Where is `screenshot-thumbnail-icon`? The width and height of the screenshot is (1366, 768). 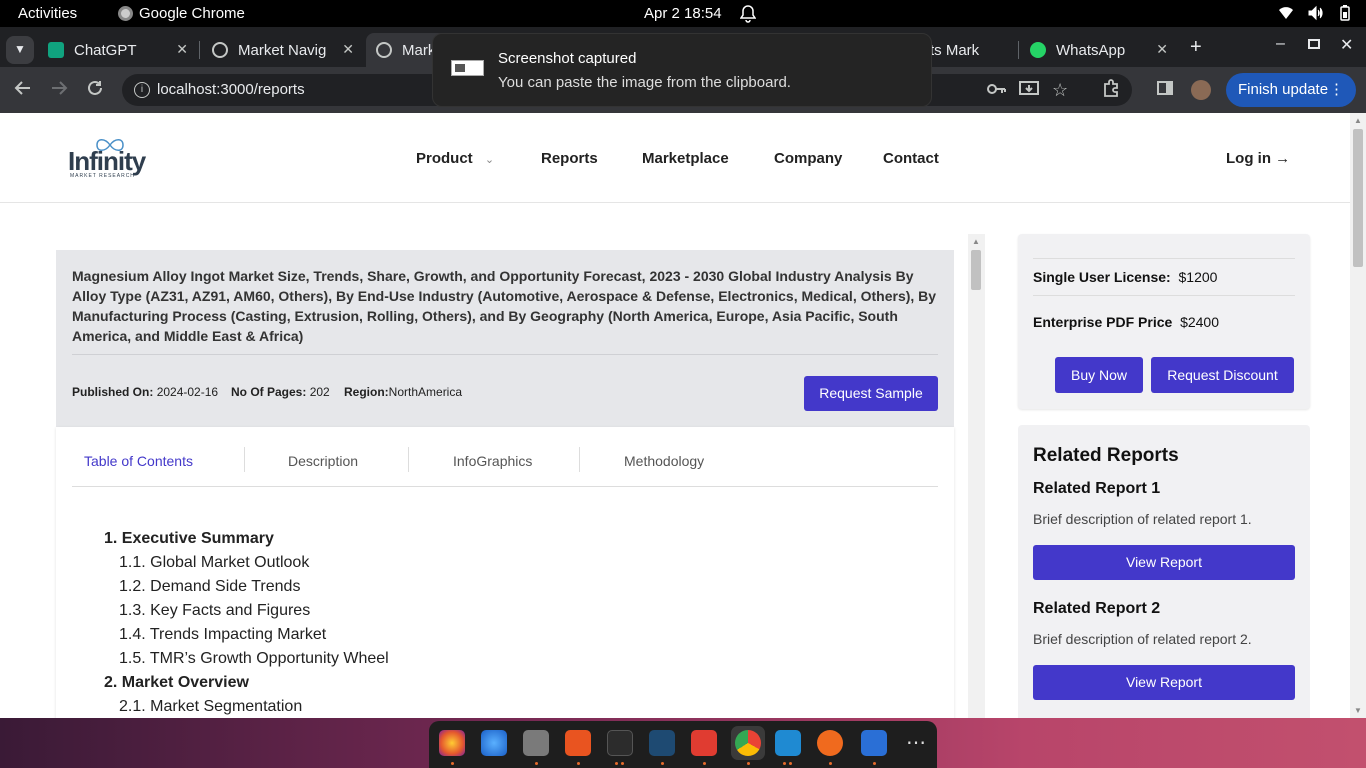 screenshot-thumbnail-icon is located at coordinates (467, 68).